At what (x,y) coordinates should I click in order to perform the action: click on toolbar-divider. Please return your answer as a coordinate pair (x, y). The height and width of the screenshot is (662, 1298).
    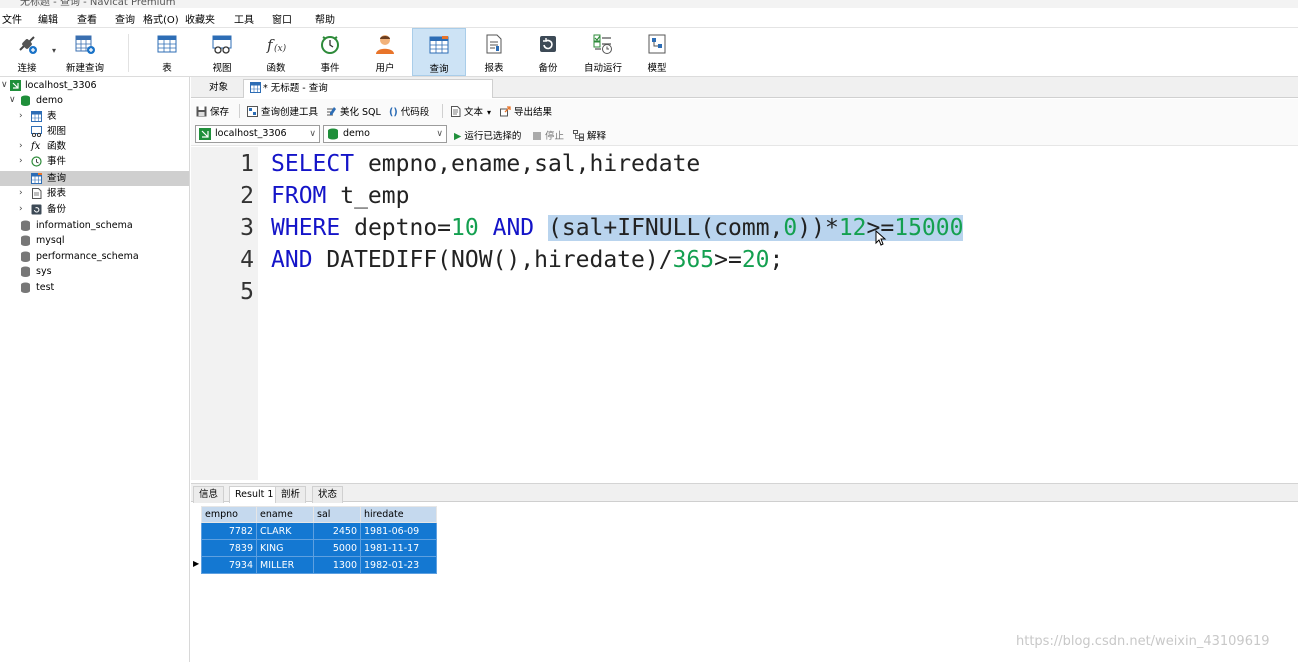
    Looking at the image, I should click on (239, 111).